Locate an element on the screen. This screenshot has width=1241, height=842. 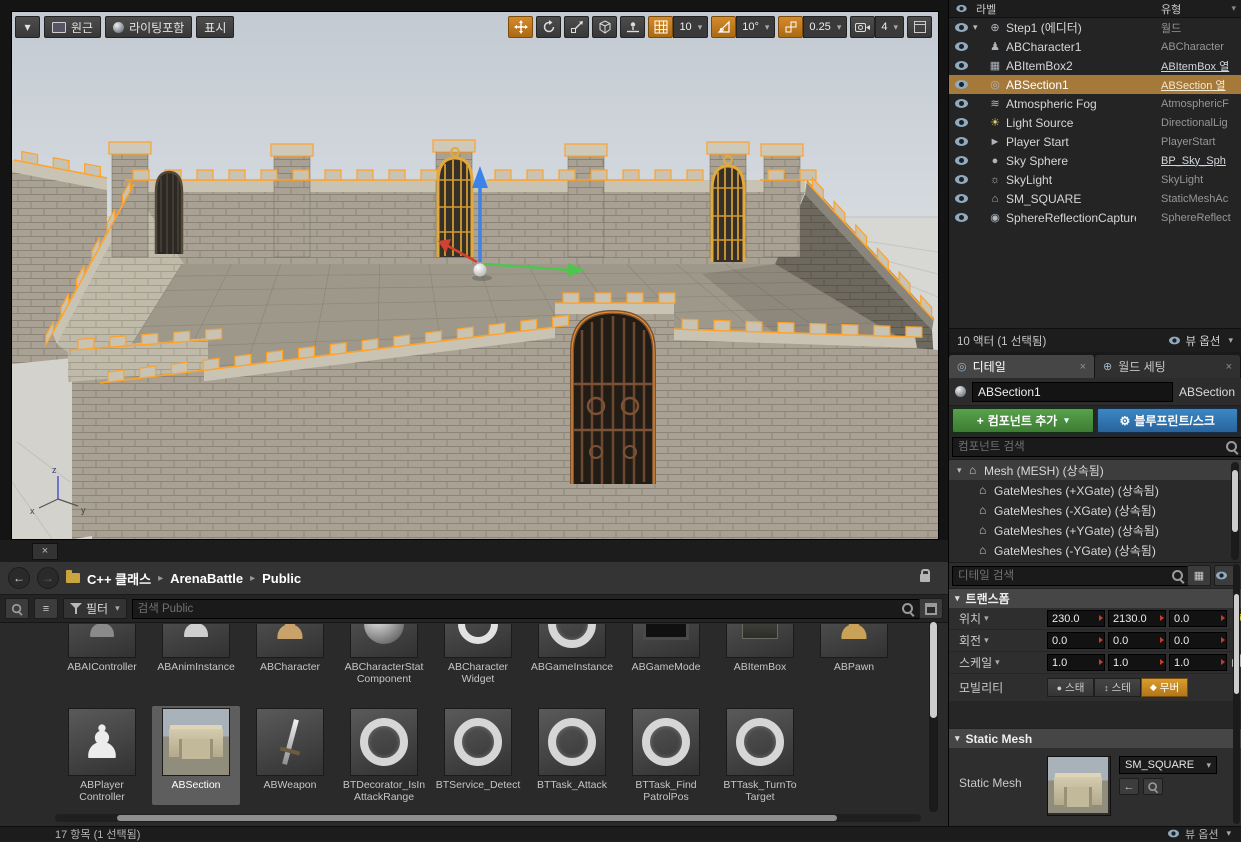
asset-tile: BTService_Detect is located at coordinates (478, 755).